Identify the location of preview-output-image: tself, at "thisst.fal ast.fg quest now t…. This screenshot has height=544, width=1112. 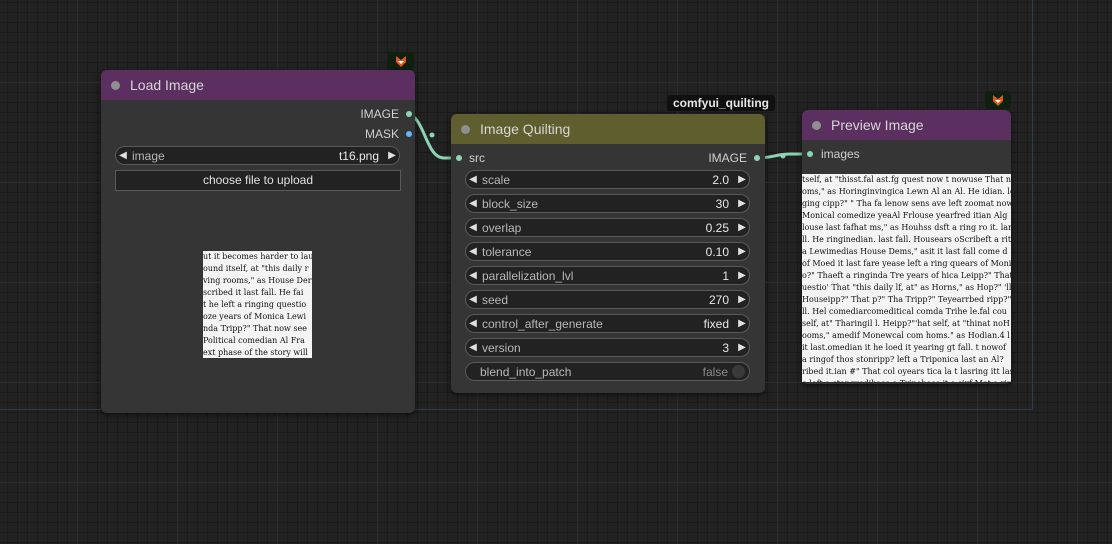
(906, 278).